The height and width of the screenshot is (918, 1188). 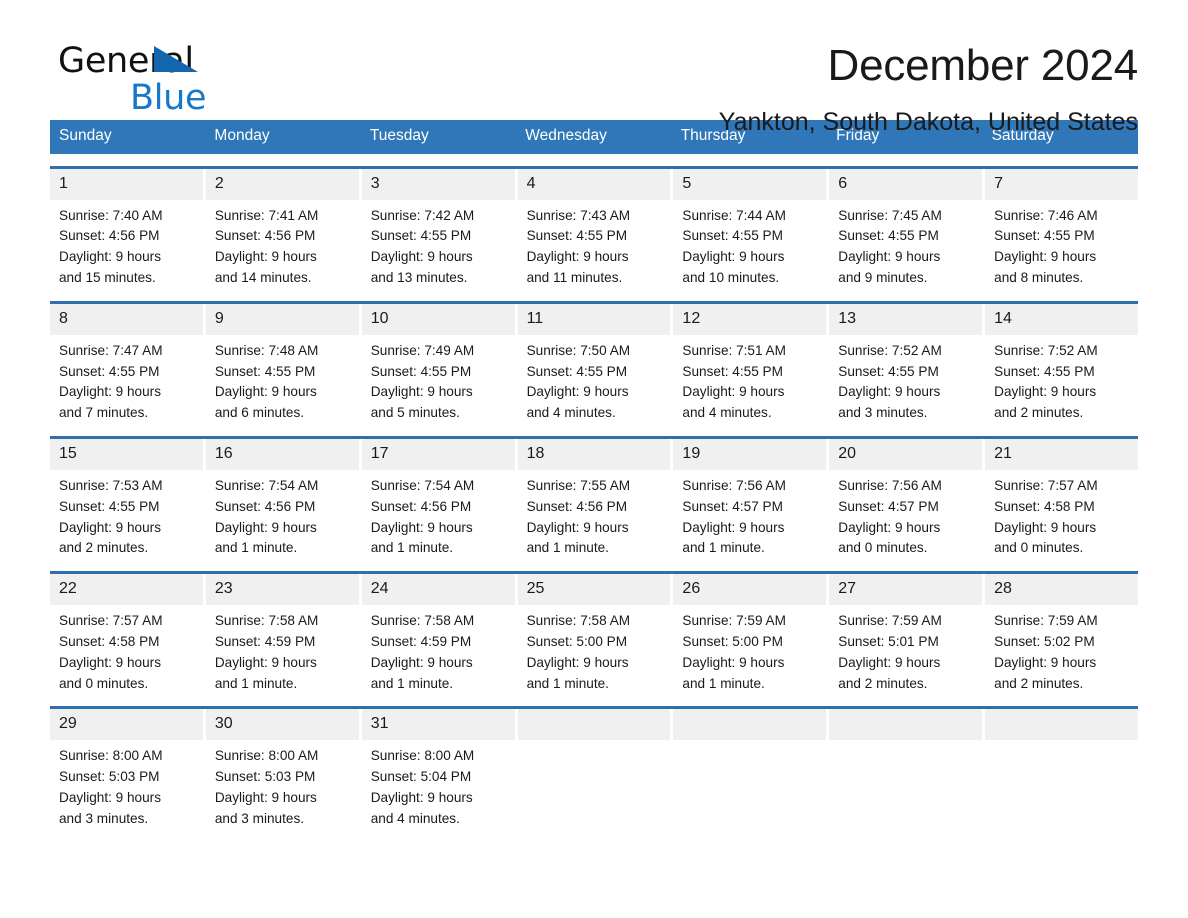 I want to click on day-number: 13, so click(x=906, y=319).